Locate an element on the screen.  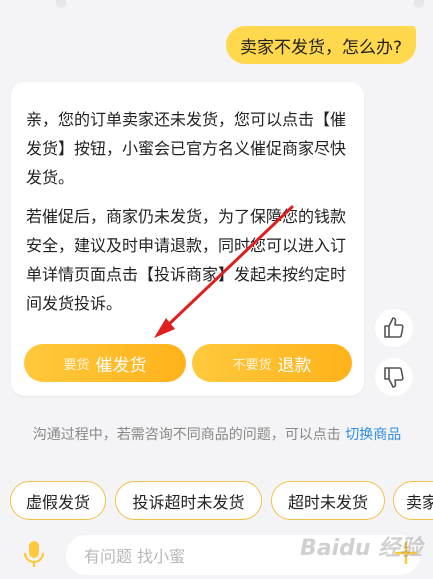
suggestion-chip: 卖家 is located at coordinates (413, 500).